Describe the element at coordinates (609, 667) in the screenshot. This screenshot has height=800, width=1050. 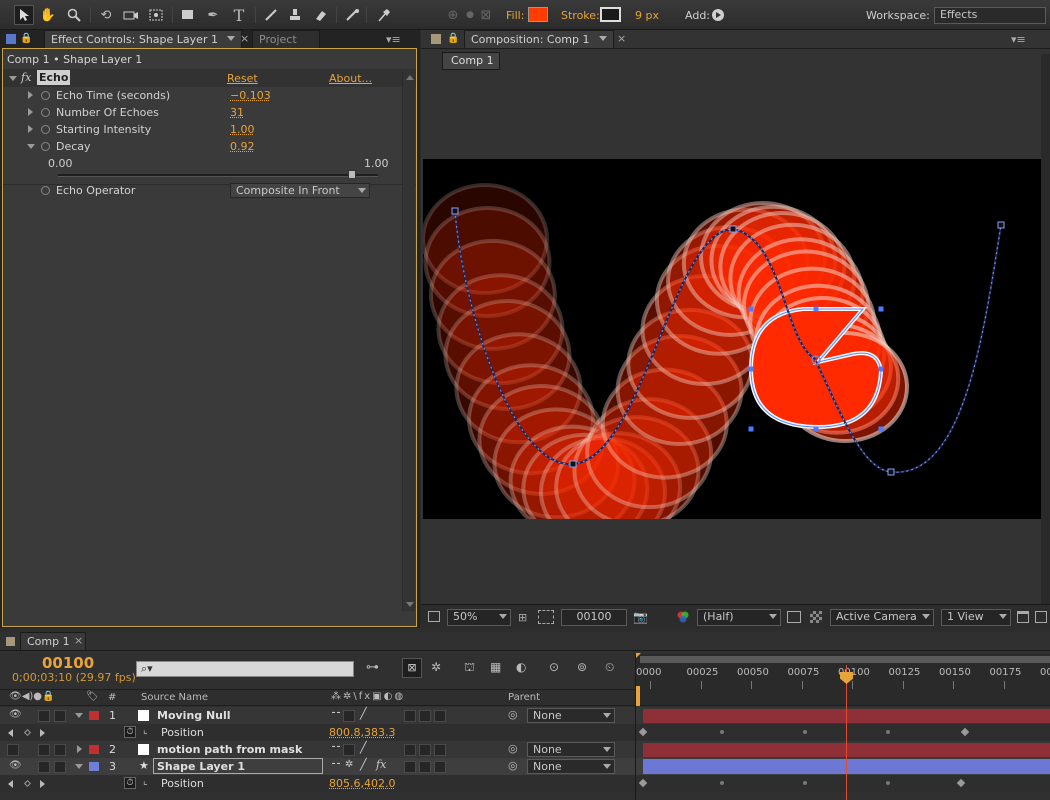
I see `timer-icon: ⏲` at that location.